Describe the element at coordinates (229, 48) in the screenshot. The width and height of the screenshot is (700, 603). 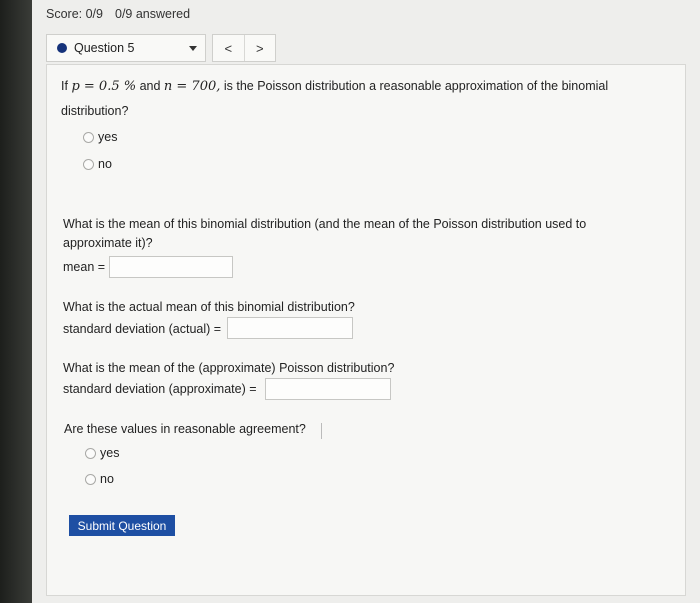
I see `previous-question-button: <` at that location.